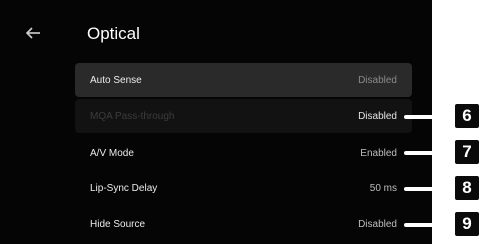 This screenshot has width=481, height=244. What do you see at coordinates (118, 224) in the screenshot?
I see `setting-label: Hide Source` at bounding box center [118, 224].